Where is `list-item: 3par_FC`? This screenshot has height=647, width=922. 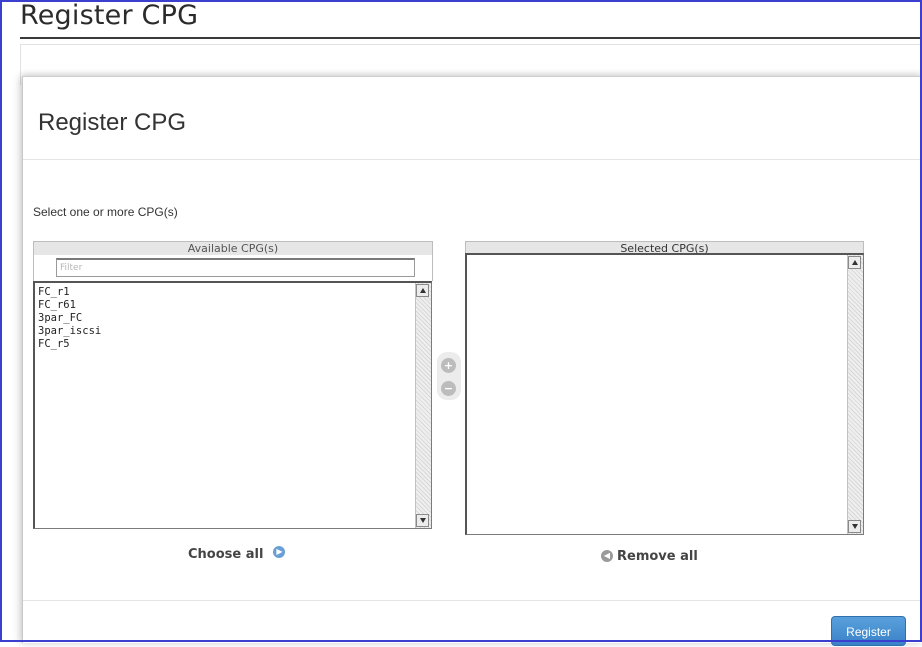
list-item: 3par_FC is located at coordinates (69, 318).